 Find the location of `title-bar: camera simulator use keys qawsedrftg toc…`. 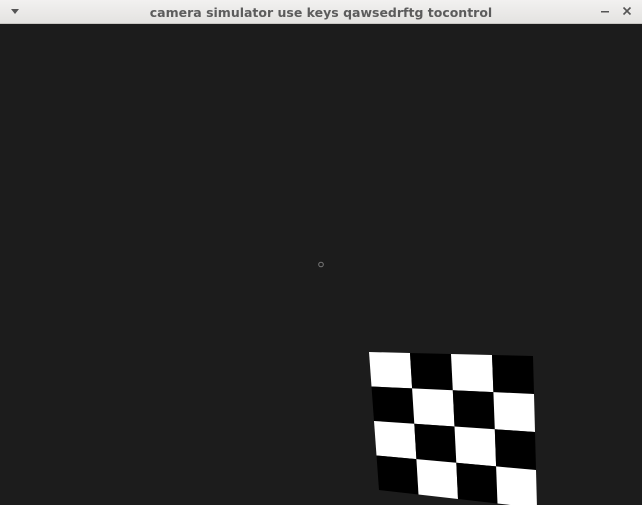

title-bar: camera simulator use keys qawsedrftg toc… is located at coordinates (321, 12).